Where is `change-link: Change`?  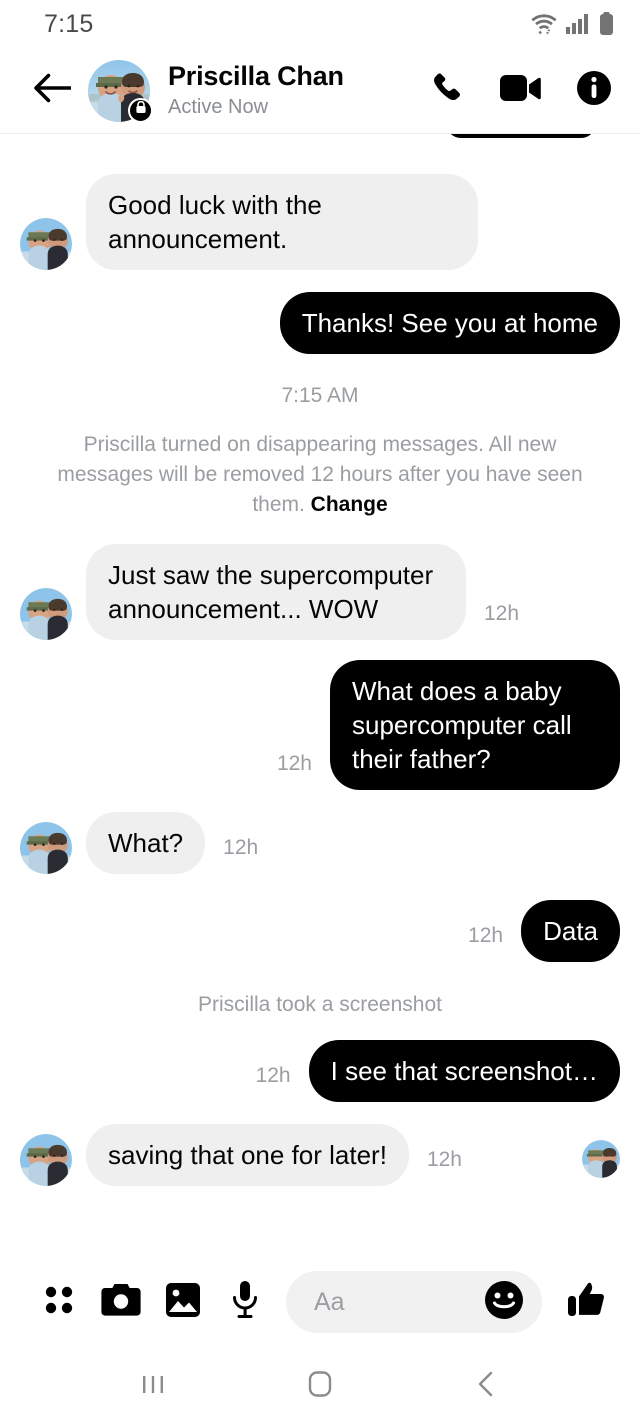
change-link: Change is located at coordinates (349, 504).